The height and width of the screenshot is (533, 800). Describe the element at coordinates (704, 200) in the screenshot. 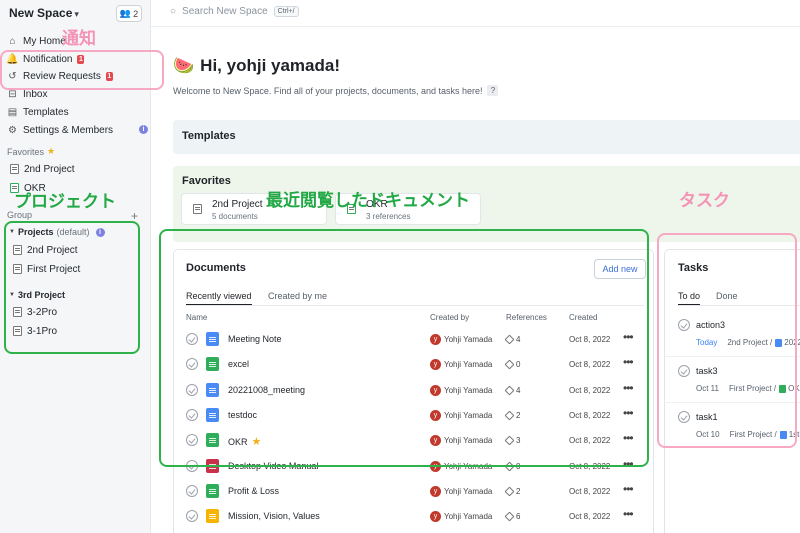

I see `annotation-task-label: タスク` at that location.